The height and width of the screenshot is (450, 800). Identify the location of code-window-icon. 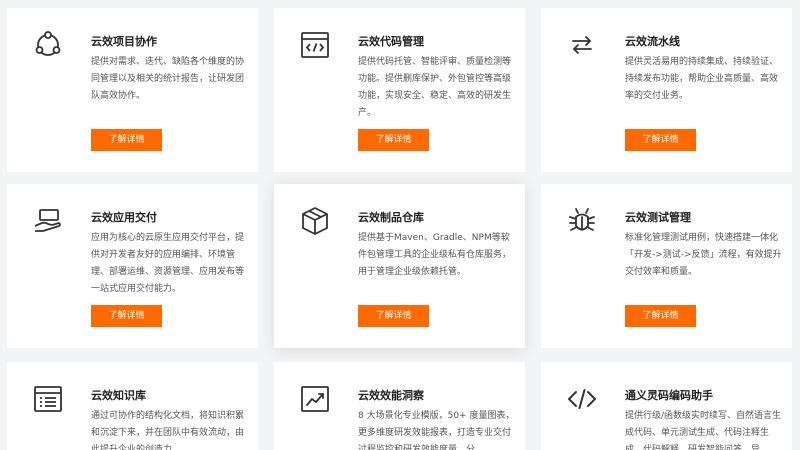
(315, 45).